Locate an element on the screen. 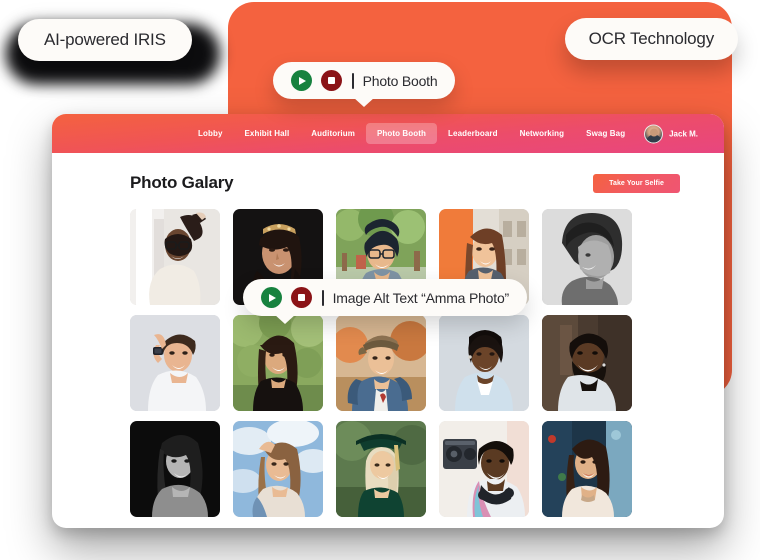 This screenshot has height=560, width=760. ai-badge-label: AI-powered IRIS is located at coordinates (105, 39).